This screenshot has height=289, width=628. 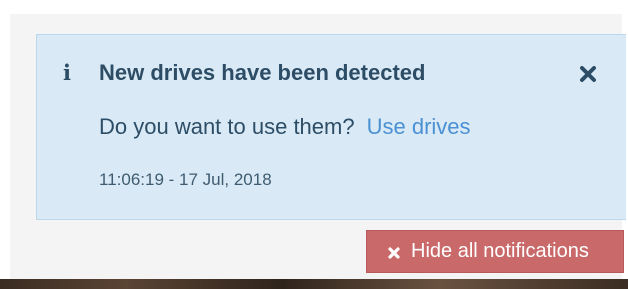 I want to click on hide-all-notifications-button: Hide all notifications, so click(x=495, y=251).